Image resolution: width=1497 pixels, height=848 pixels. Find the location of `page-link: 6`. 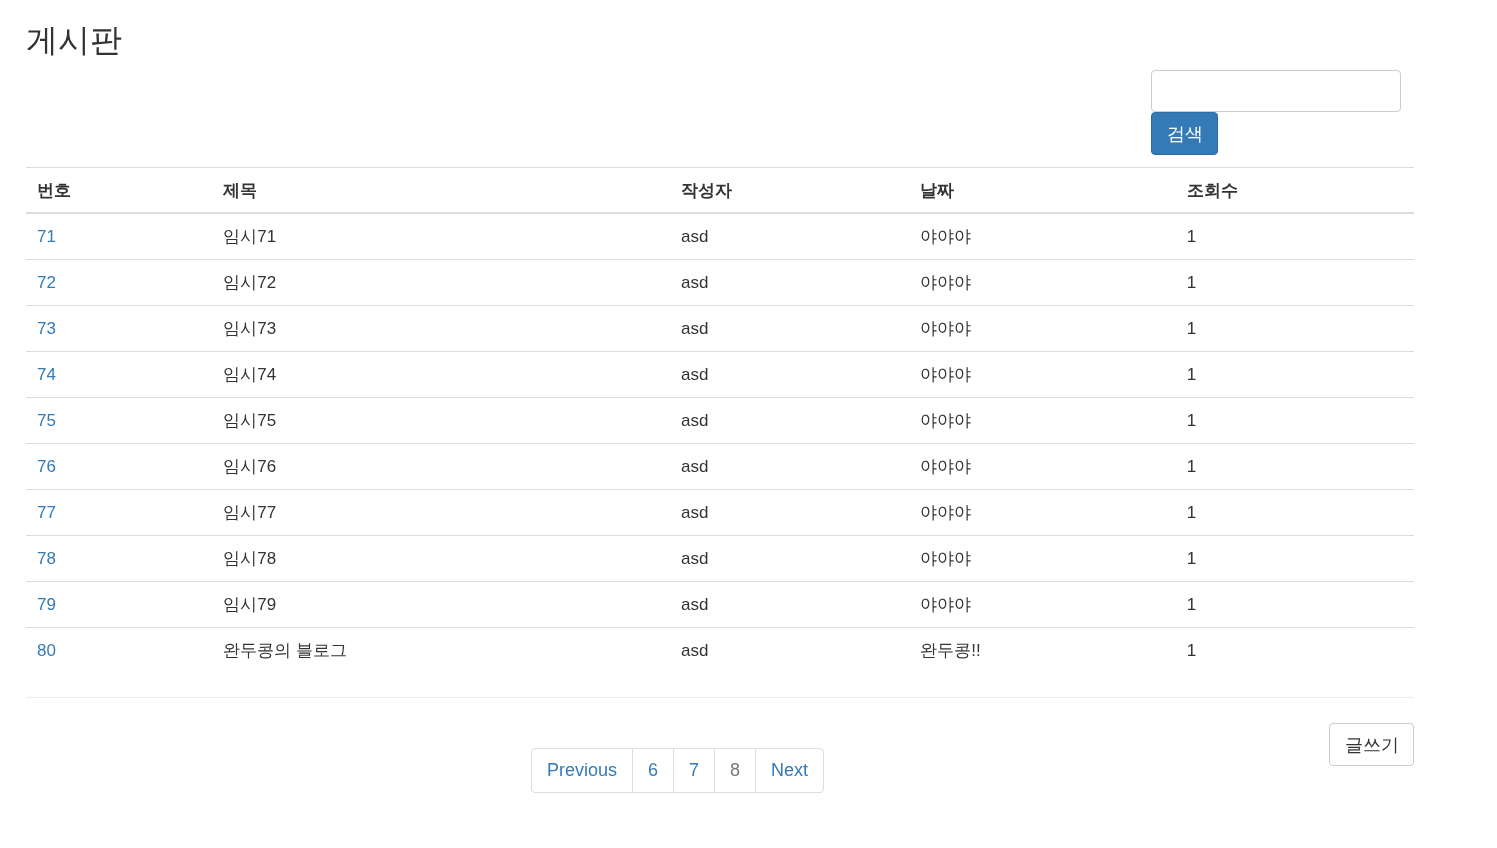

page-link: 6 is located at coordinates (653, 770).